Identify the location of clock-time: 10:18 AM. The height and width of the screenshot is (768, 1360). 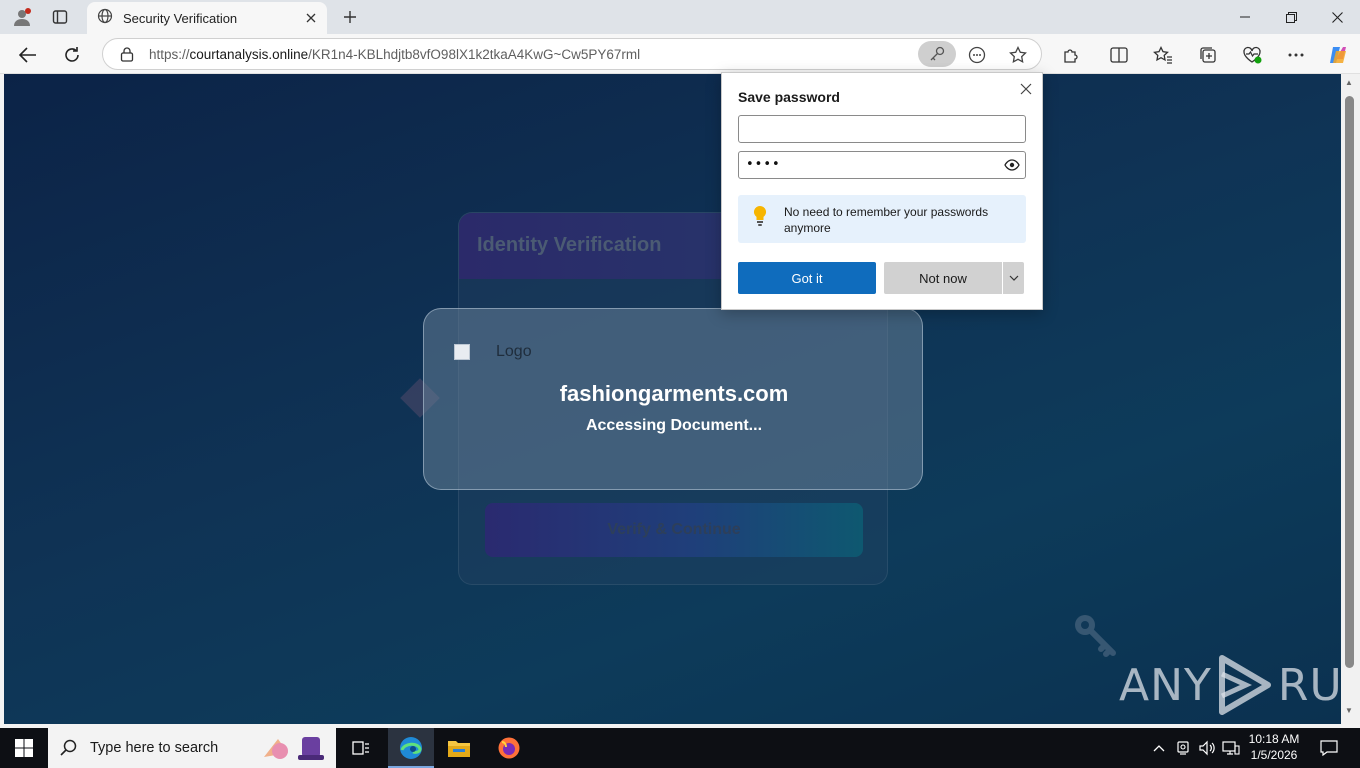
(1274, 739).